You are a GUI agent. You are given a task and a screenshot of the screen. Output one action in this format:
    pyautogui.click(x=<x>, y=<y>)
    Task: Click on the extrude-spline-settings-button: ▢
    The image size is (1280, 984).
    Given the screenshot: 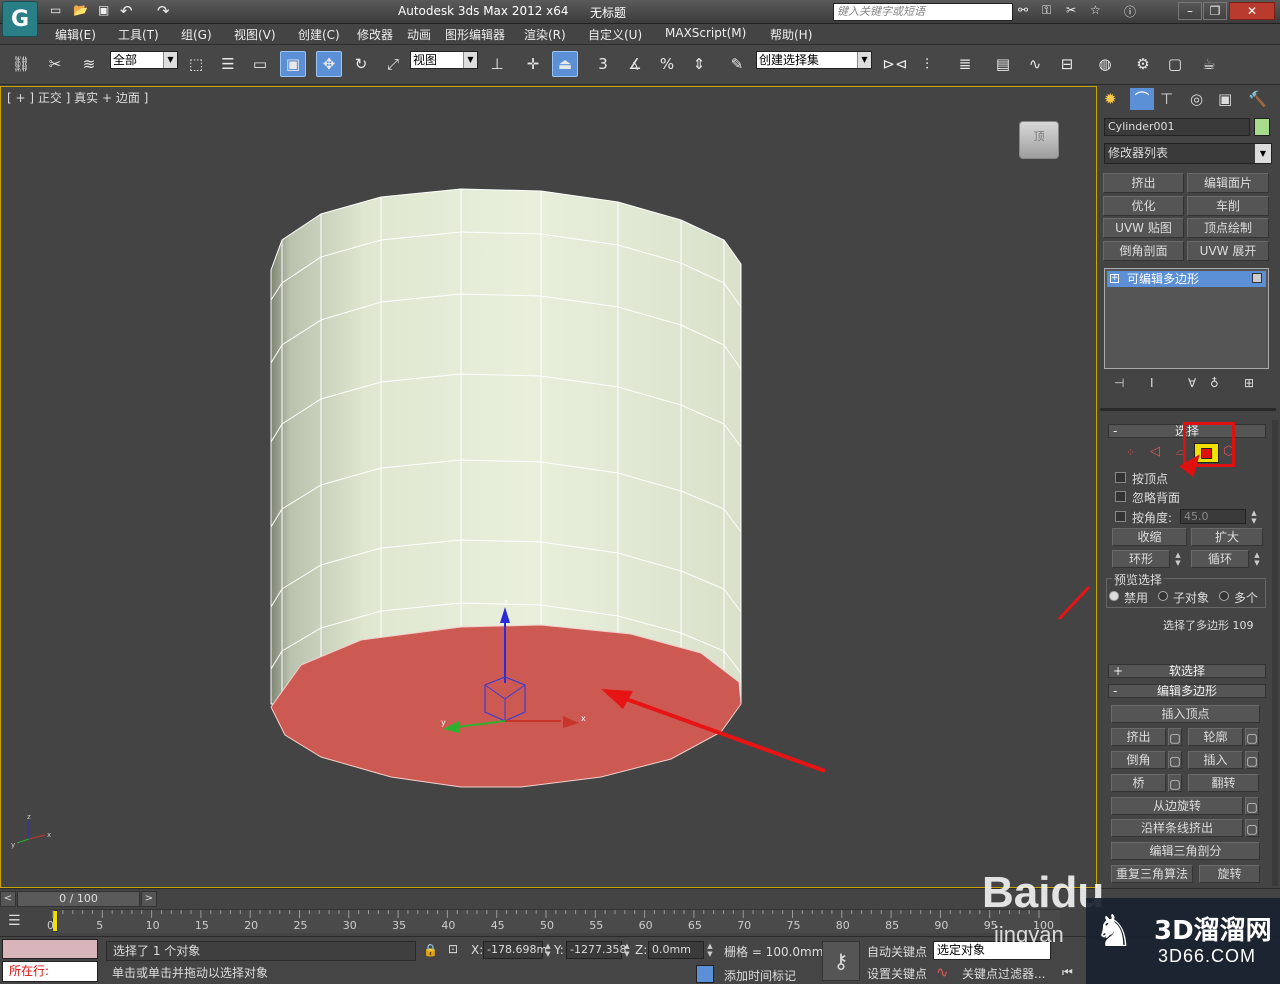 What is the action you would take?
    pyautogui.click(x=1252, y=828)
    